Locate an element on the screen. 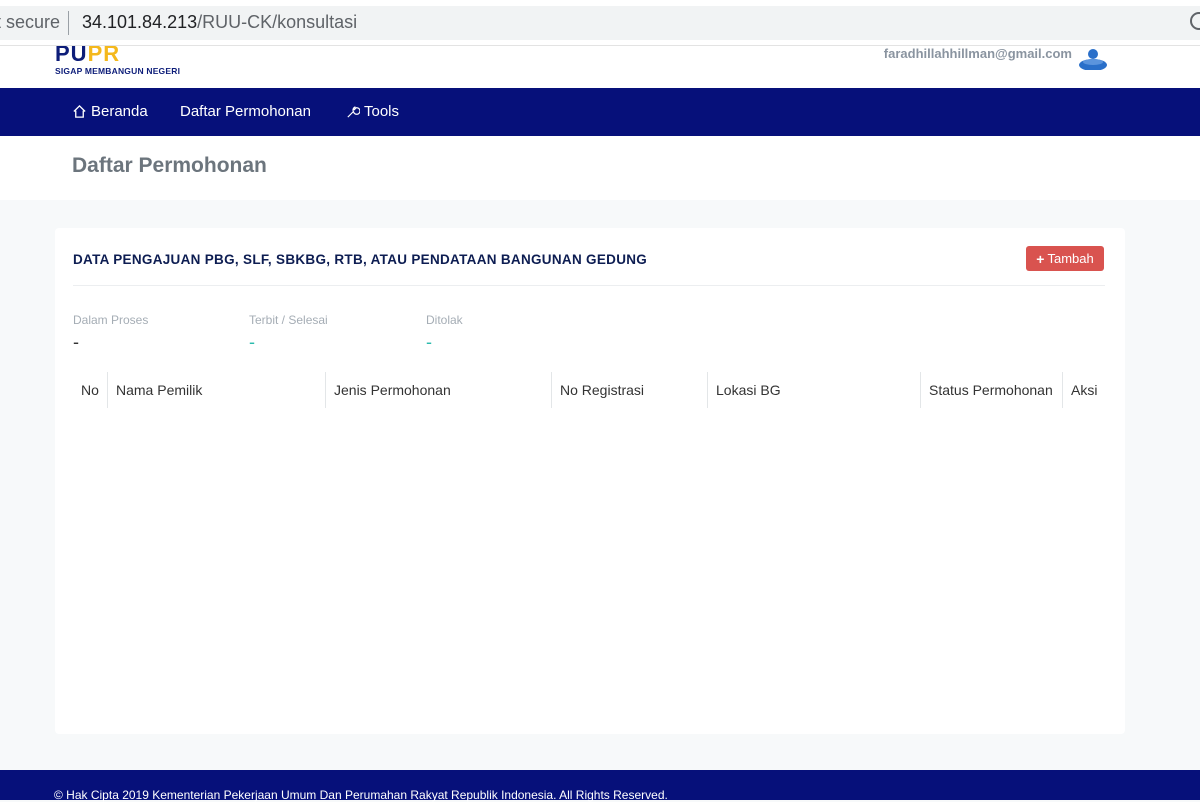 The height and width of the screenshot is (802, 1200). plus-icon: + is located at coordinates (1040, 258).